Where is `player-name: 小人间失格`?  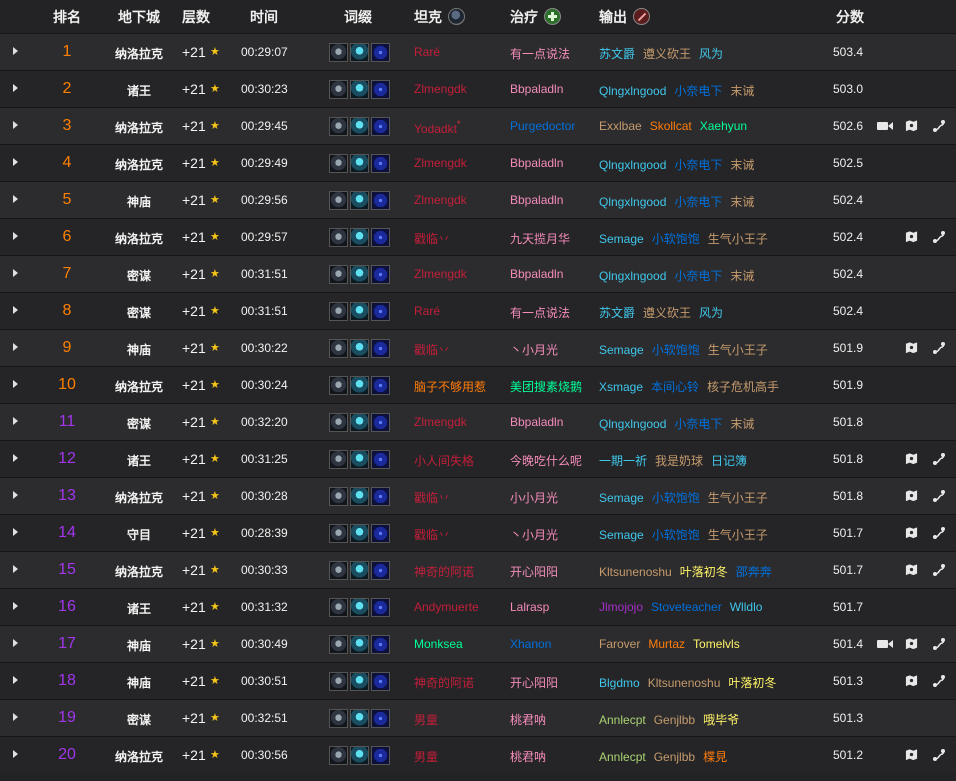 player-name: 小人间失格 is located at coordinates (444, 461).